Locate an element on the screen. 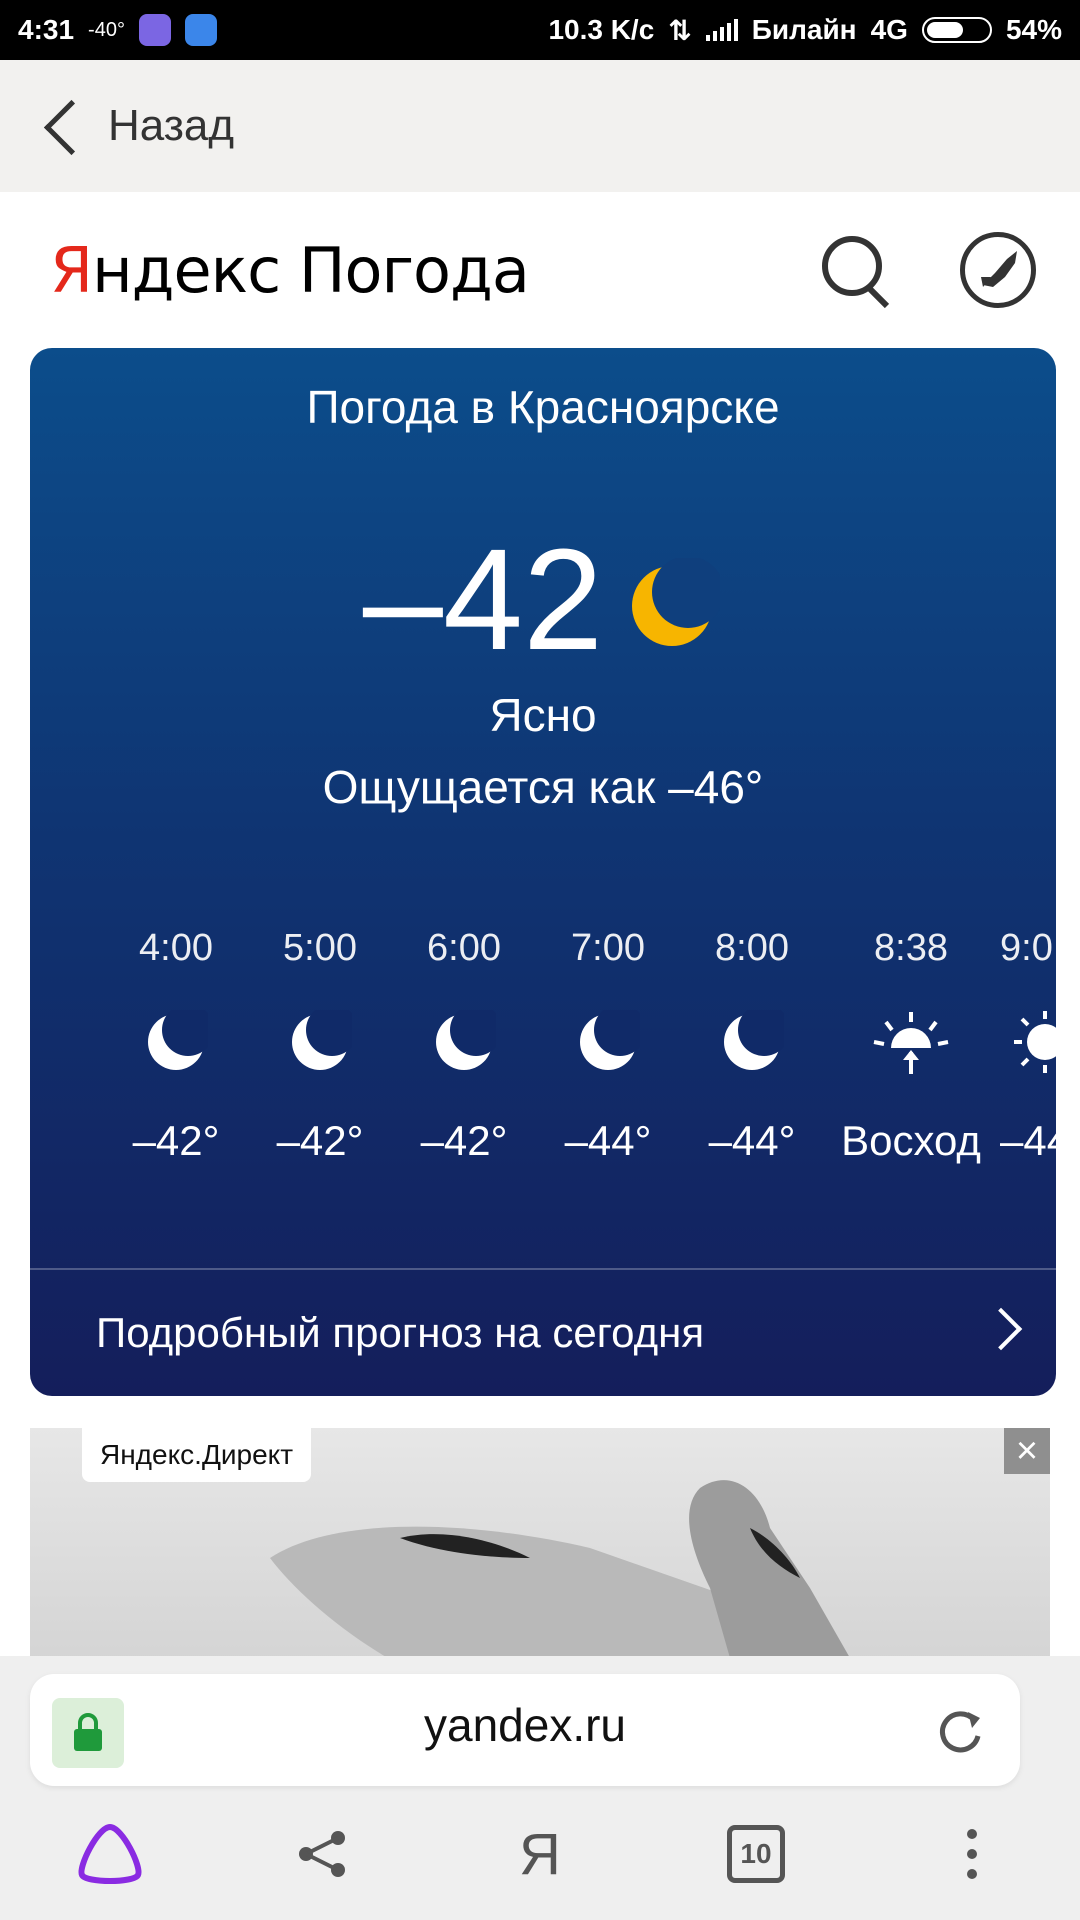 This screenshot has width=1080, height=1920. current-temperature: –42 is located at coordinates (543, 600).